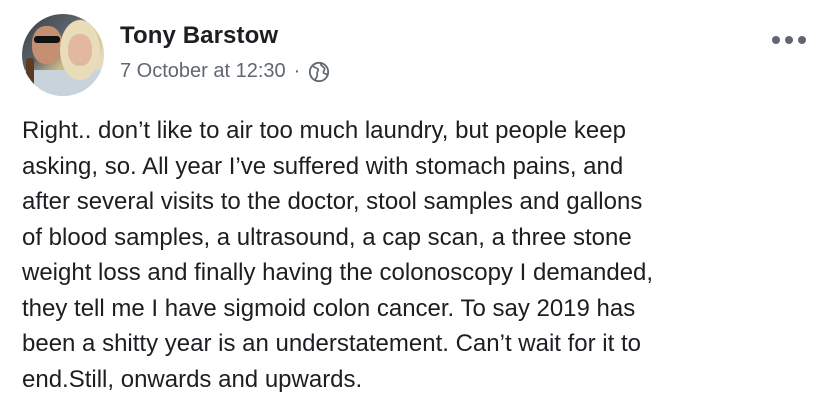 This screenshot has width=828, height=407. I want to click on avatar-sunglasses, so click(47, 39).